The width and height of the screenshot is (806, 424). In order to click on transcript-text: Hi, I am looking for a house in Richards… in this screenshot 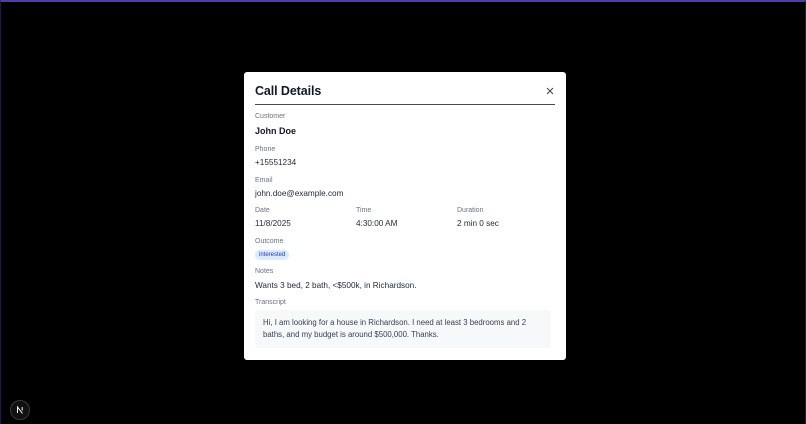, I will do `click(403, 329)`.